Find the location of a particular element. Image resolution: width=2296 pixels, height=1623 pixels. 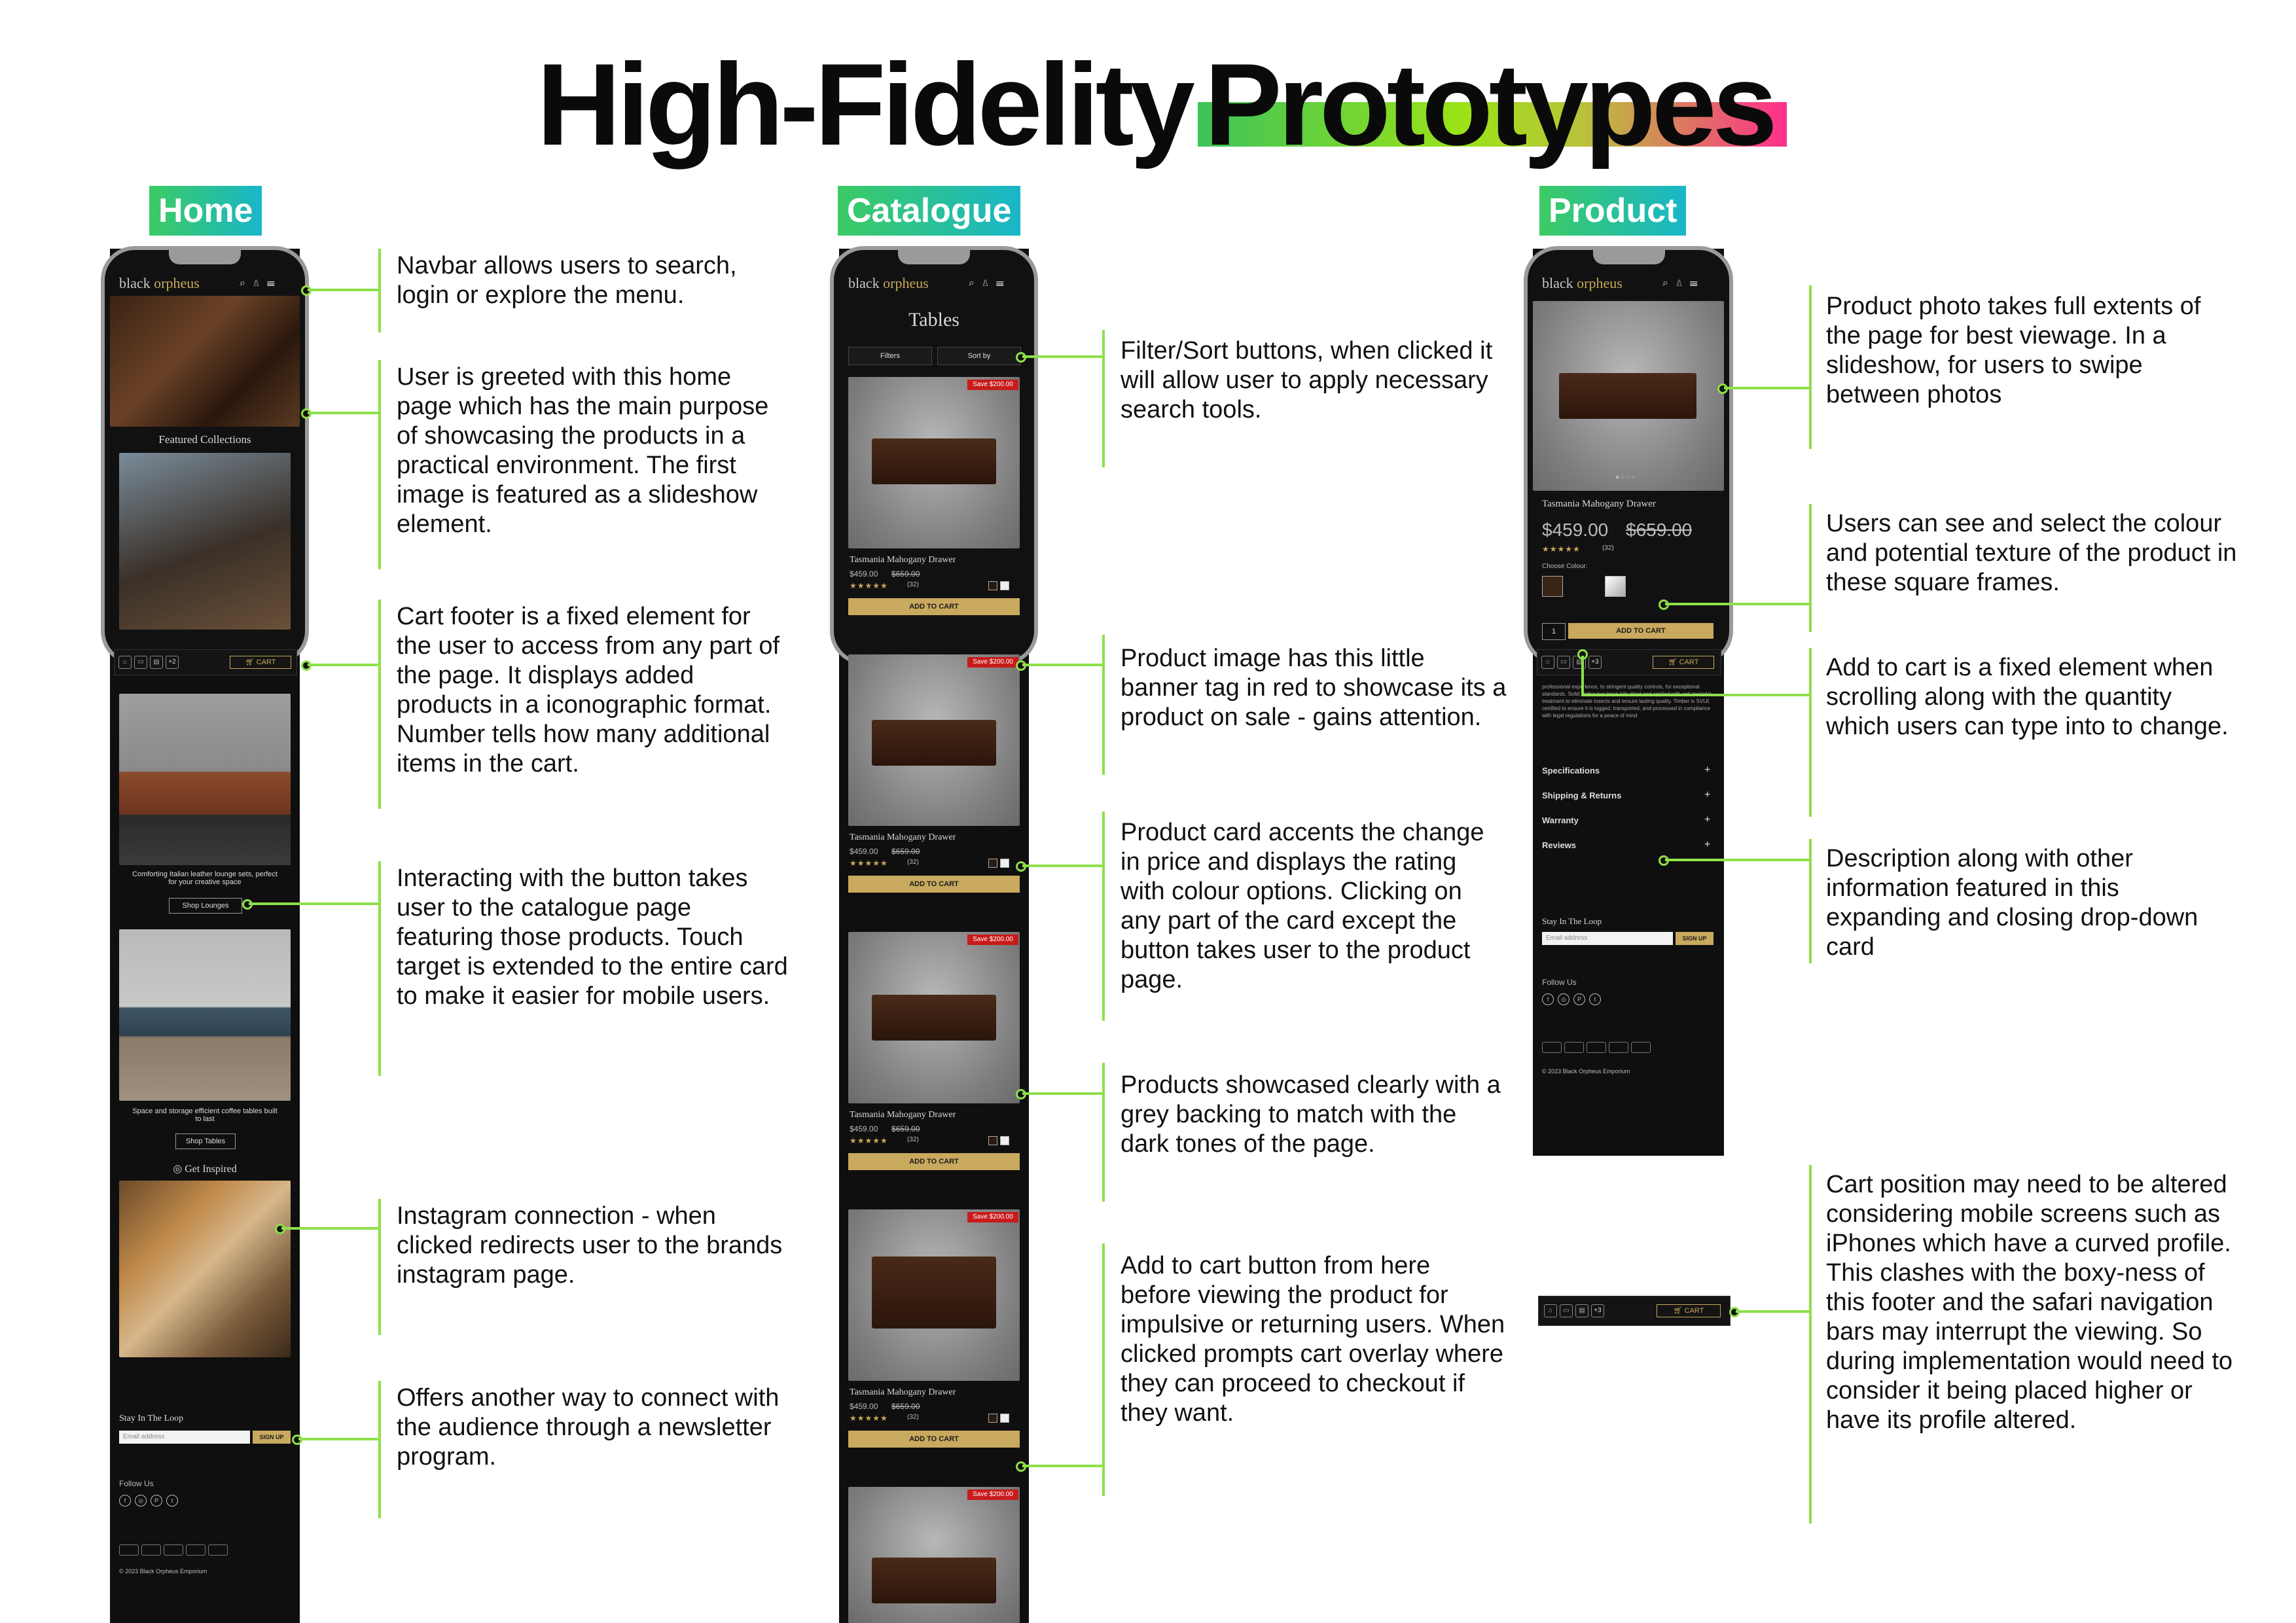

accordion-specifications: Specifications is located at coordinates (1571, 771).